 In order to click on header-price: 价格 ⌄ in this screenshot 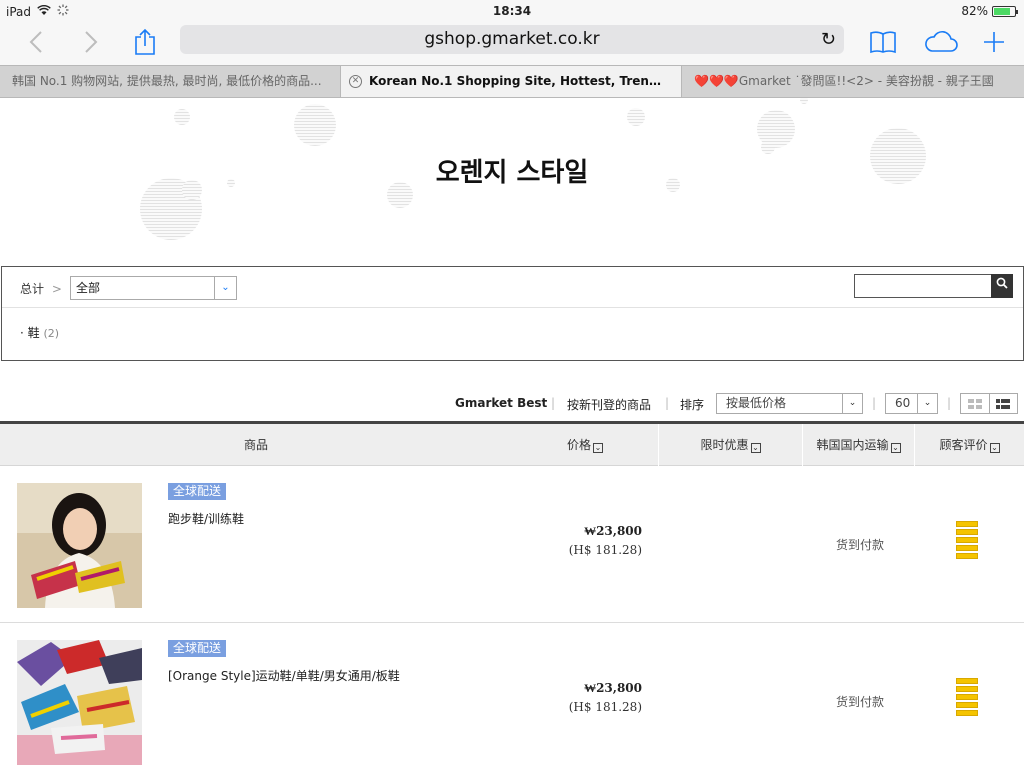, I will do `click(585, 445)`.